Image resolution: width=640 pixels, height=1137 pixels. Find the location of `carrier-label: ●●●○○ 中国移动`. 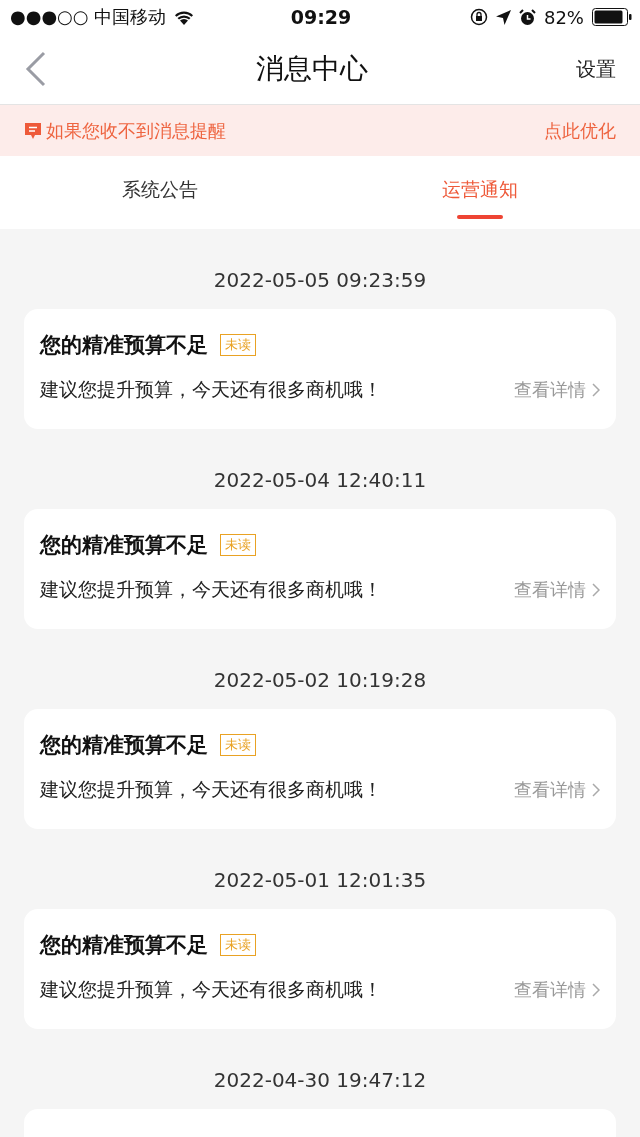

carrier-label: ●●●○○ 中国移动 is located at coordinates (88, 17).